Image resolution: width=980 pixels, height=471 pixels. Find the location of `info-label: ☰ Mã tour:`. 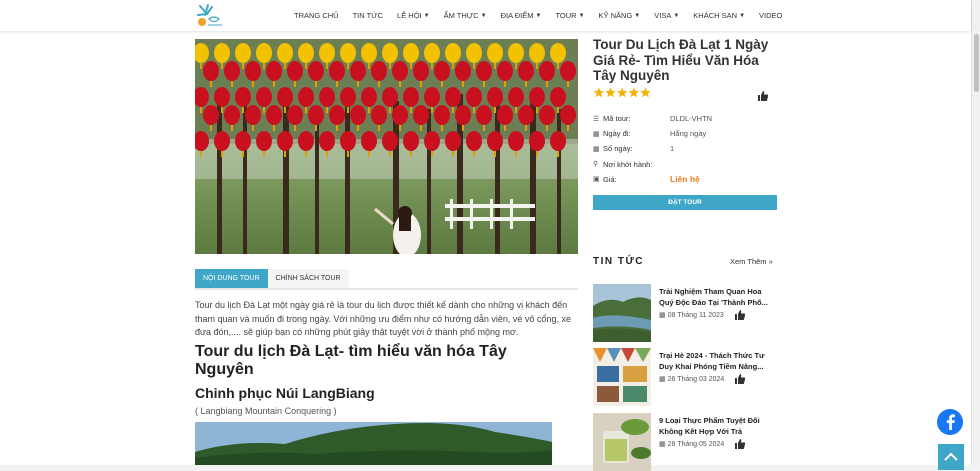

info-label: ☰ Mã tour: is located at coordinates (631, 118).